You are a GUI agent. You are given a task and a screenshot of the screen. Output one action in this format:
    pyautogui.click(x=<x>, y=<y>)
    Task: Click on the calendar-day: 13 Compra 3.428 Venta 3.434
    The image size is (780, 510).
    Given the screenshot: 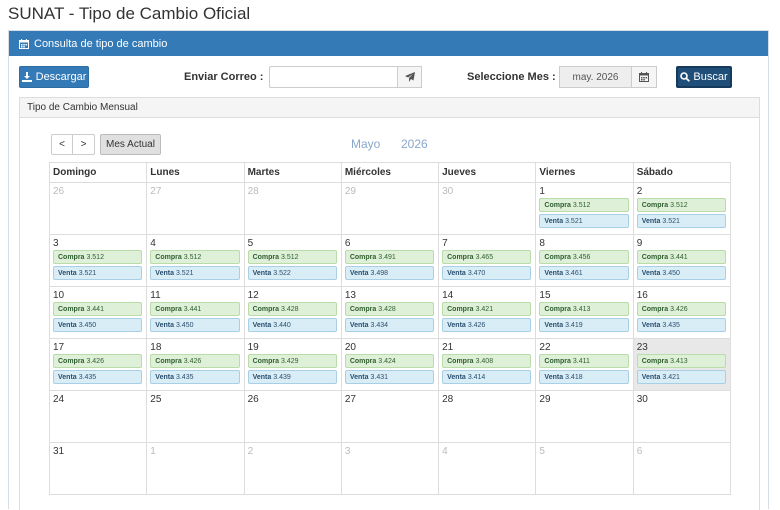 What is the action you would take?
    pyautogui.click(x=390, y=312)
    